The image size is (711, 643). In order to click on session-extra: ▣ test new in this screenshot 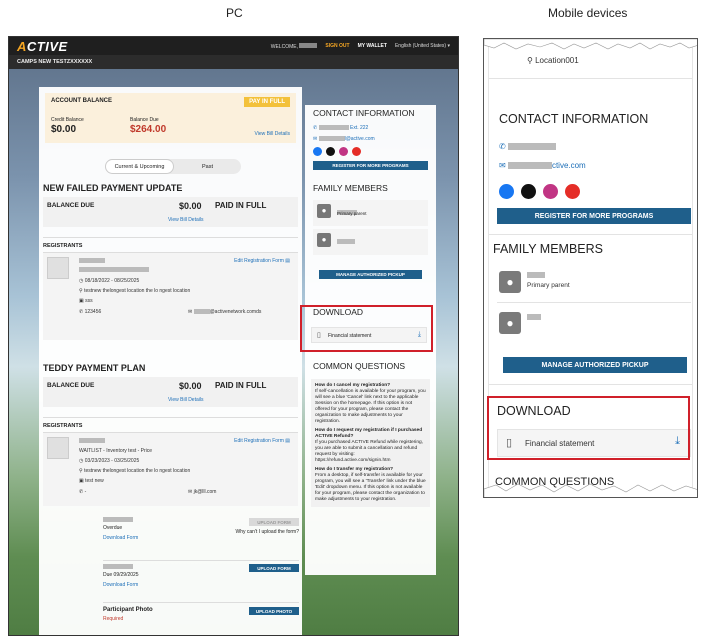, I will do `click(91, 481)`.